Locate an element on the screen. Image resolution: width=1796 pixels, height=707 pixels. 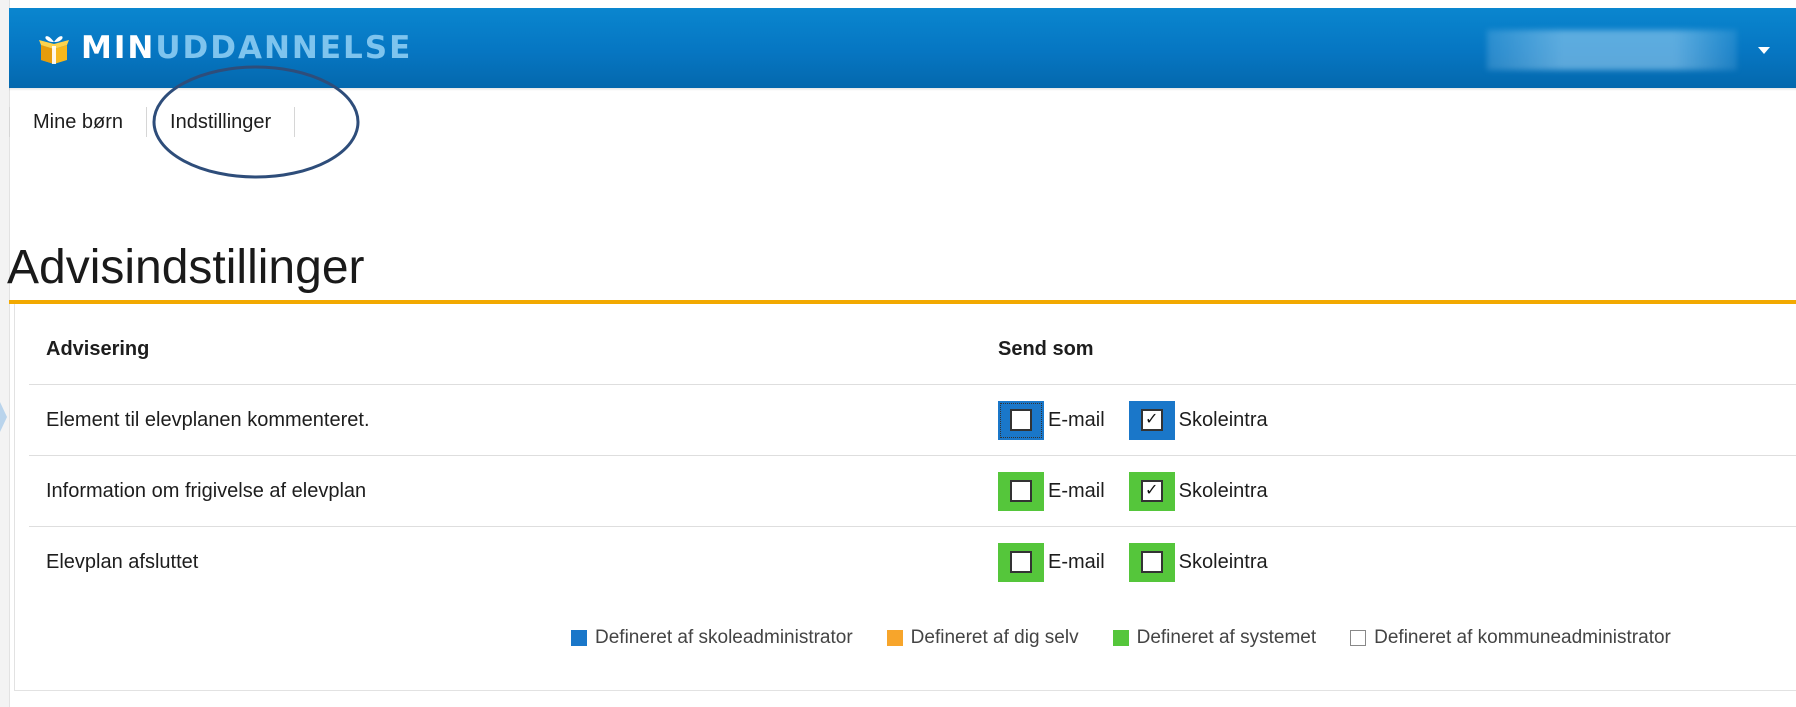
logo-text: MINUDDANNELSE is located at coordinates (246, 48).